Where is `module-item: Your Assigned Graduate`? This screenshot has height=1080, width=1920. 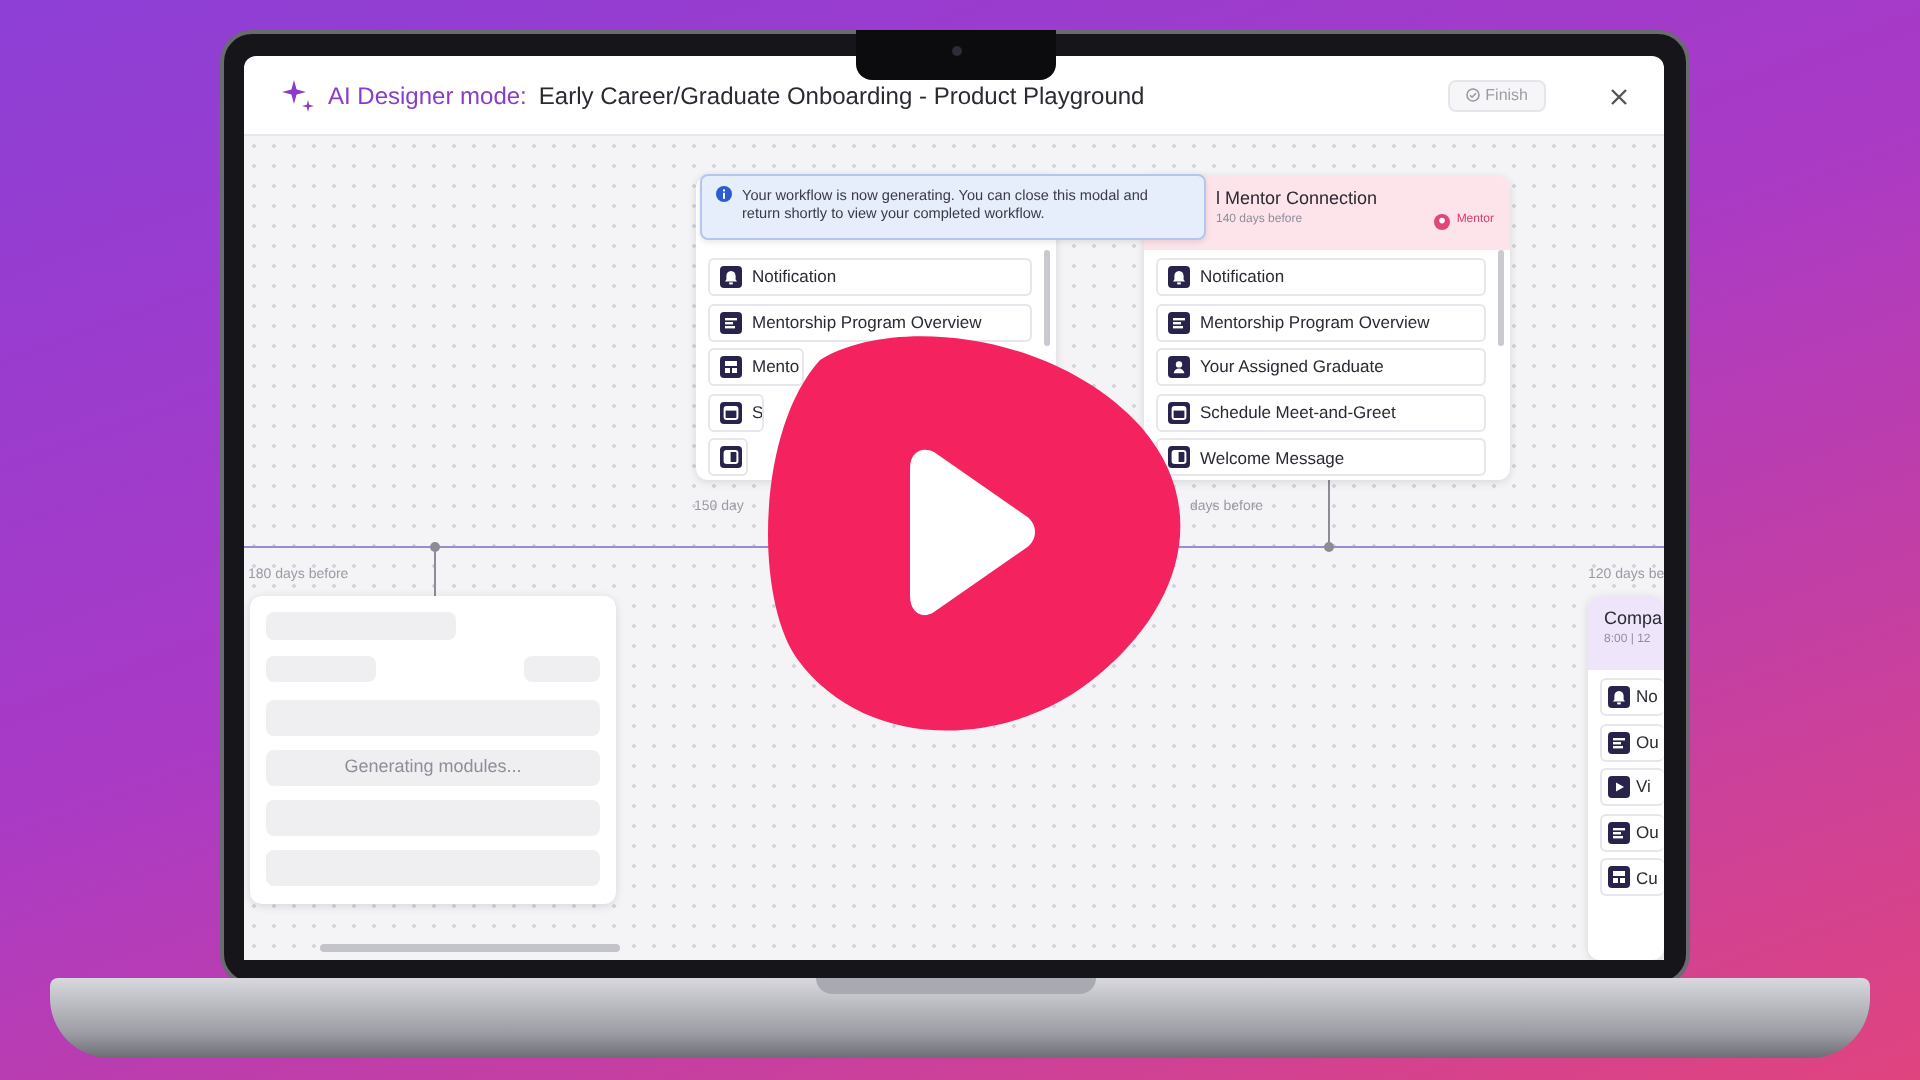 module-item: Your Assigned Graduate is located at coordinates (1321, 367).